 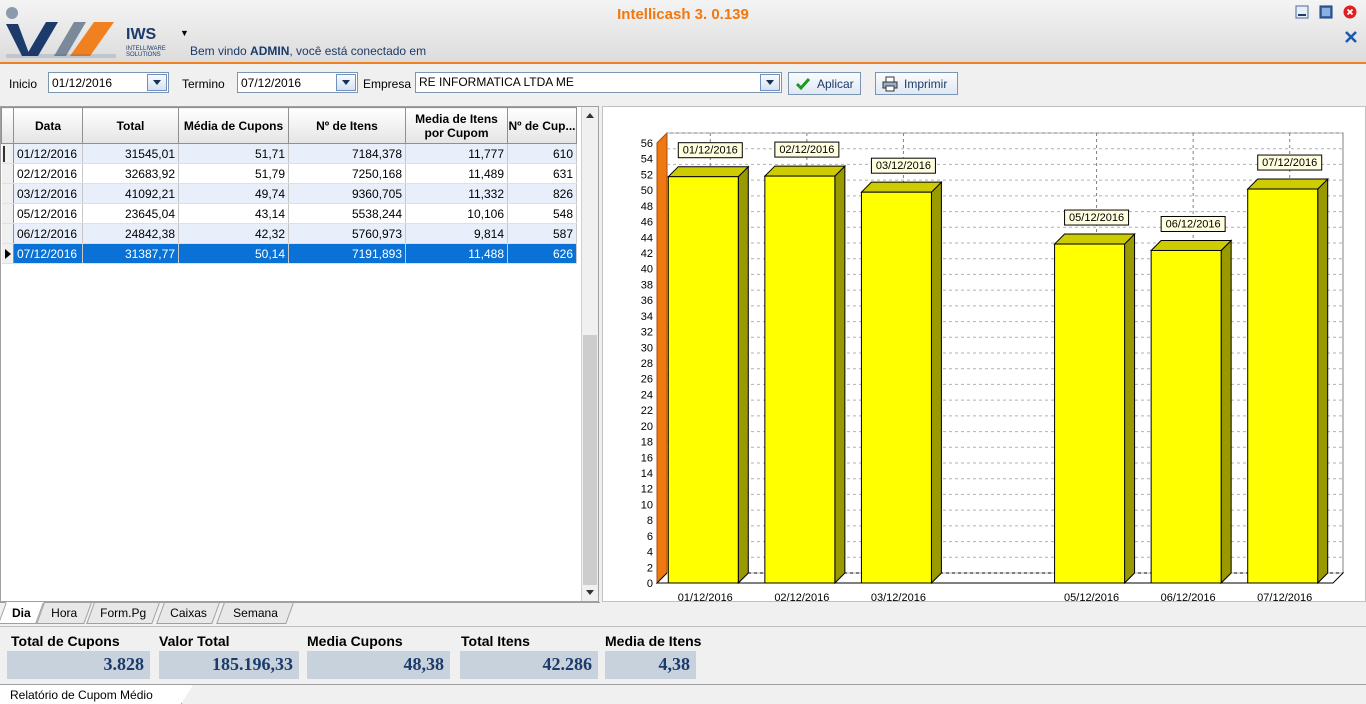 I want to click on cell-num-cupons: 610, so click(x=542, y=153).